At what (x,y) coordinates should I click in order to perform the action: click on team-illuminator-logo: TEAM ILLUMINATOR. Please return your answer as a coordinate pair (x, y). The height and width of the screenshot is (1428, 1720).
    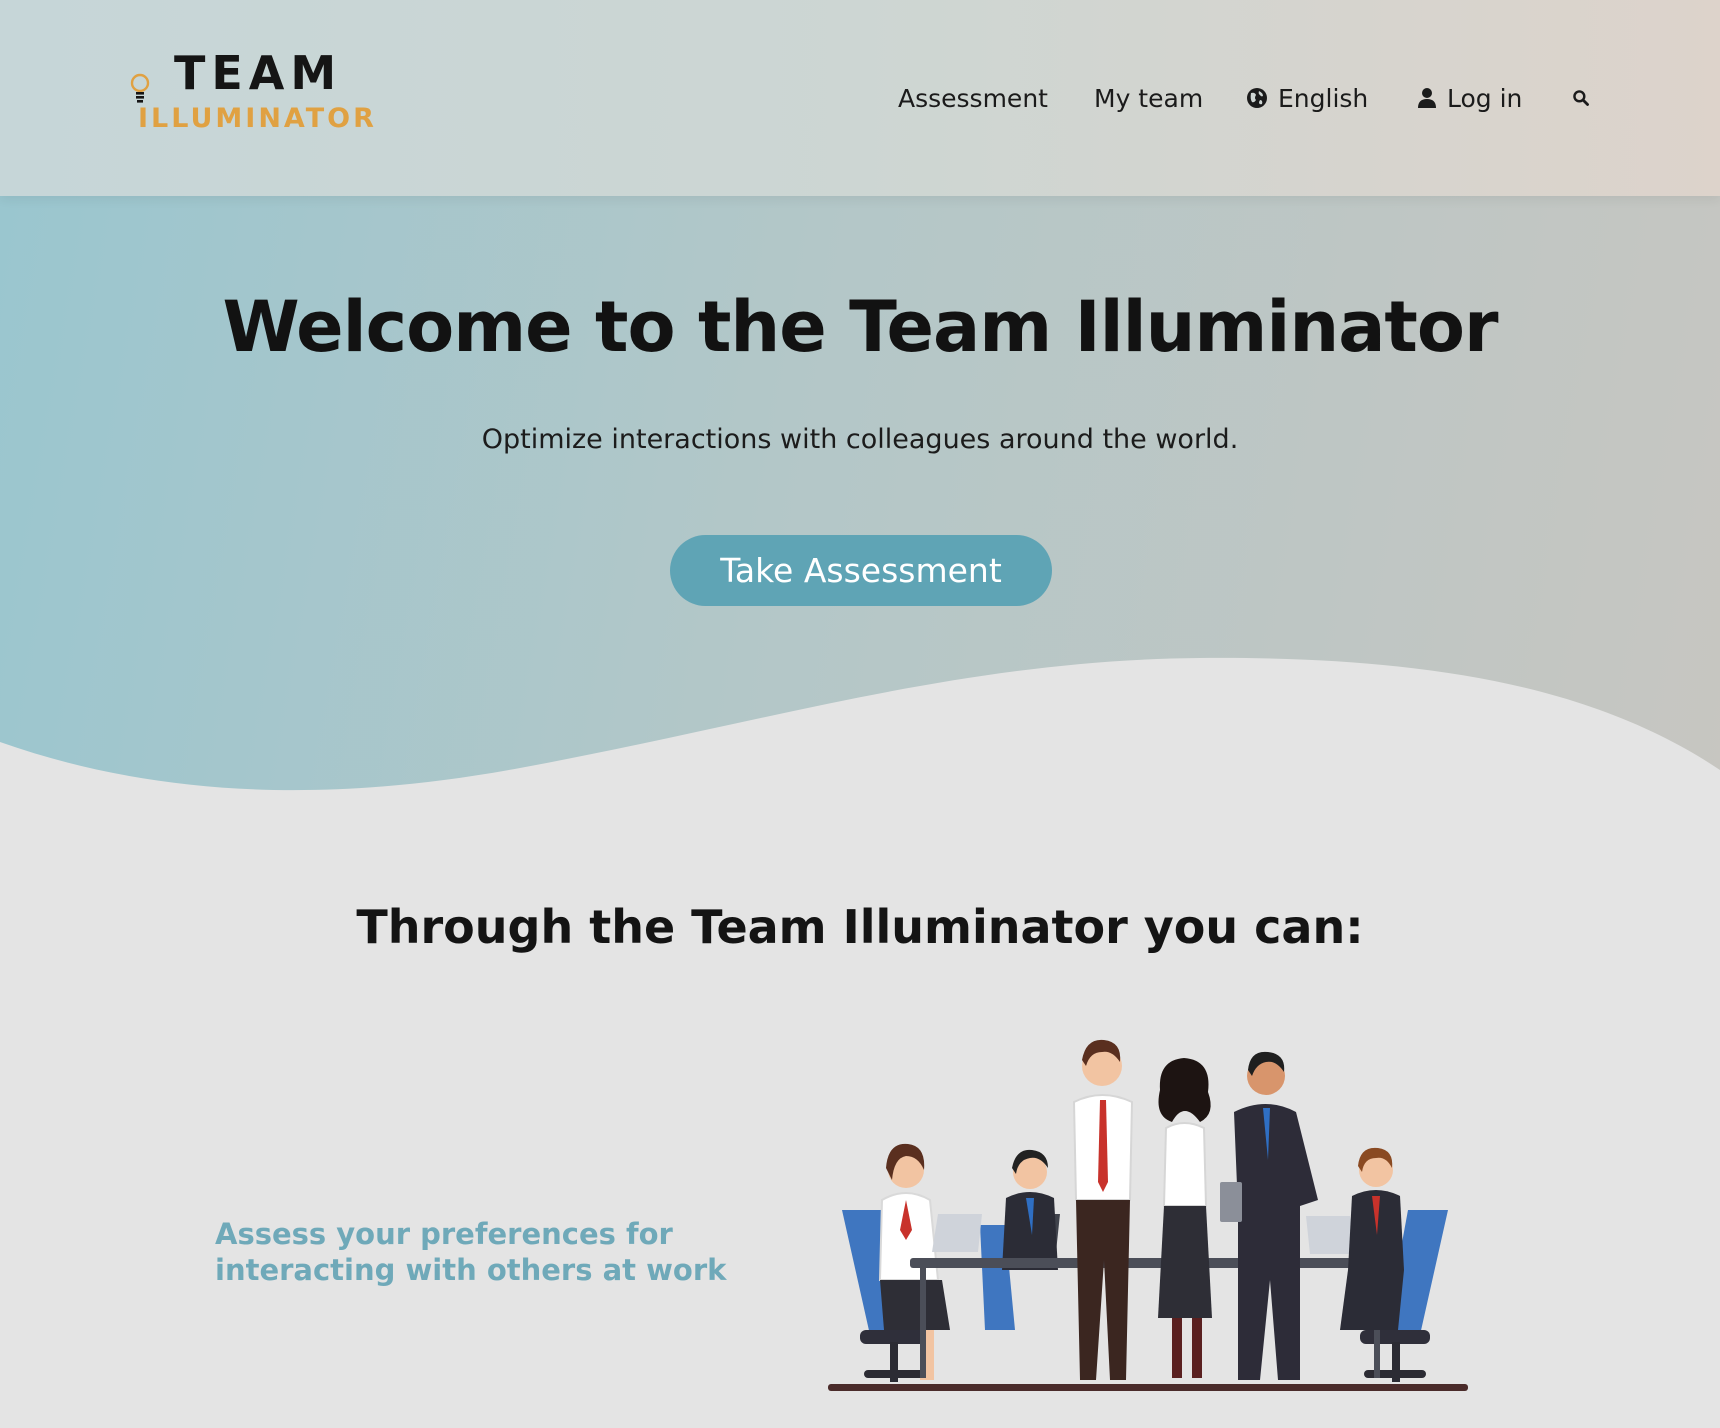
    Looking at the image, I should click on (253, 93).